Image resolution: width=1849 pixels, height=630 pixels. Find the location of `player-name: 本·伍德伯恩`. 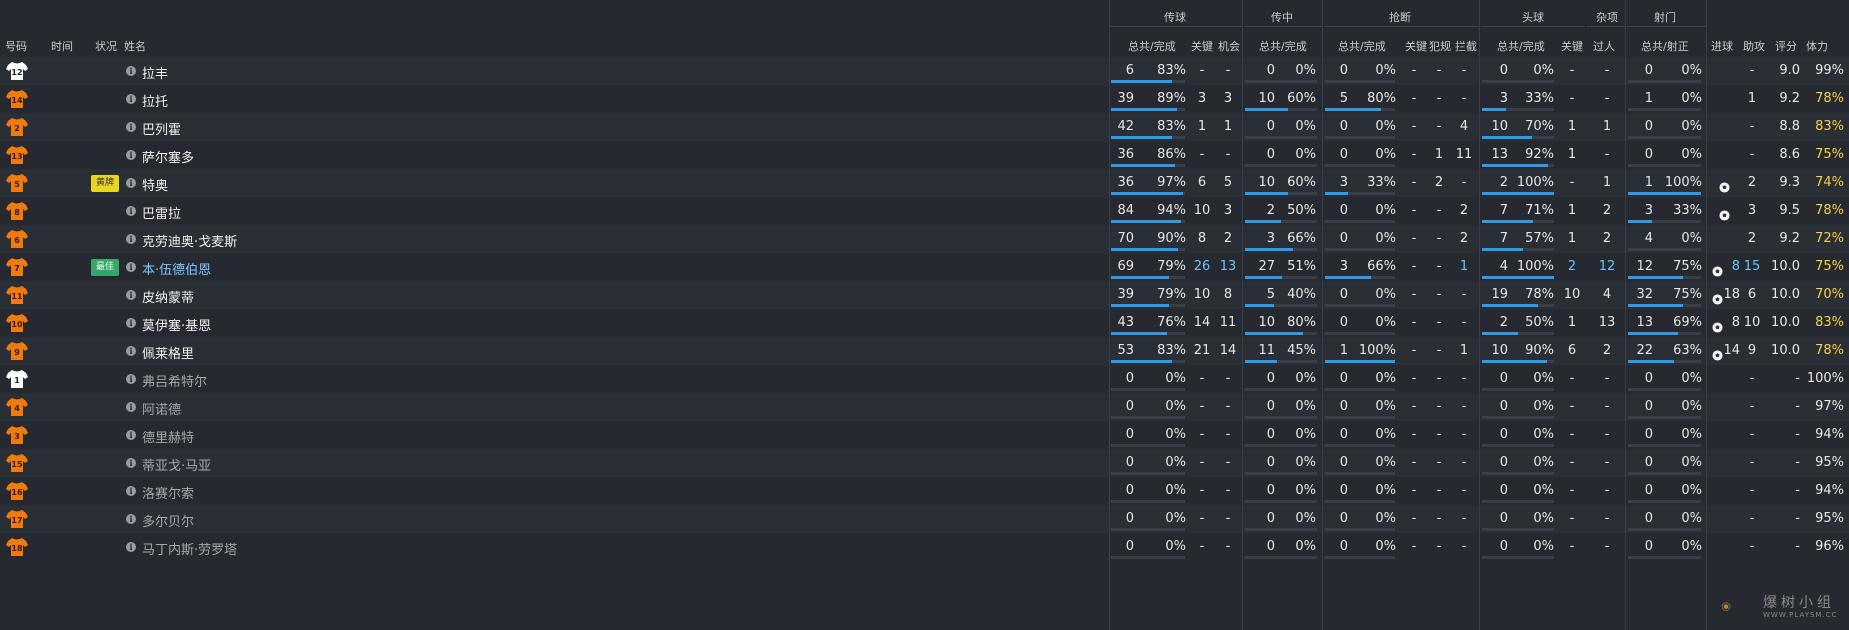

player-name: 本·伍德伯恩 is located at coordinates (176, 268).